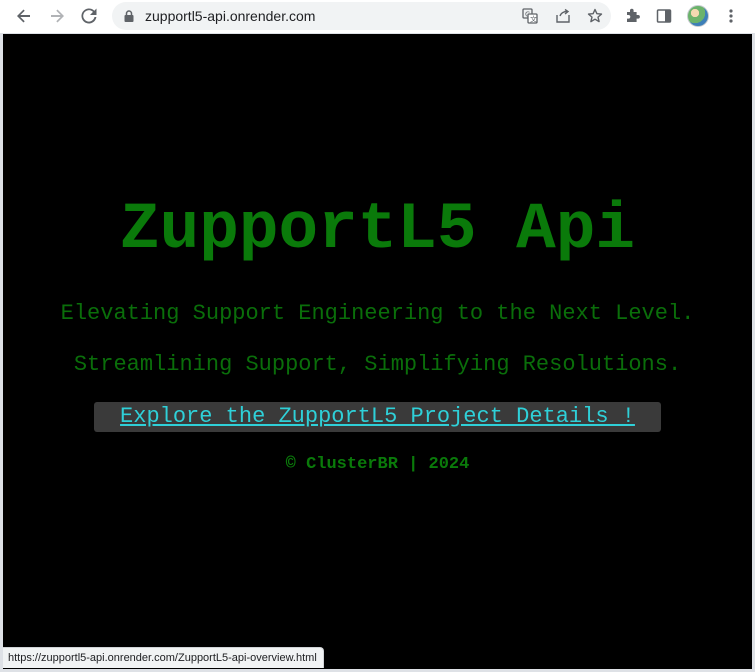 The width and height of the screenshot is (755, 672). I want to click on browser-toolbar: zupportl5-api.onrender.com G文, so click(377, 16).